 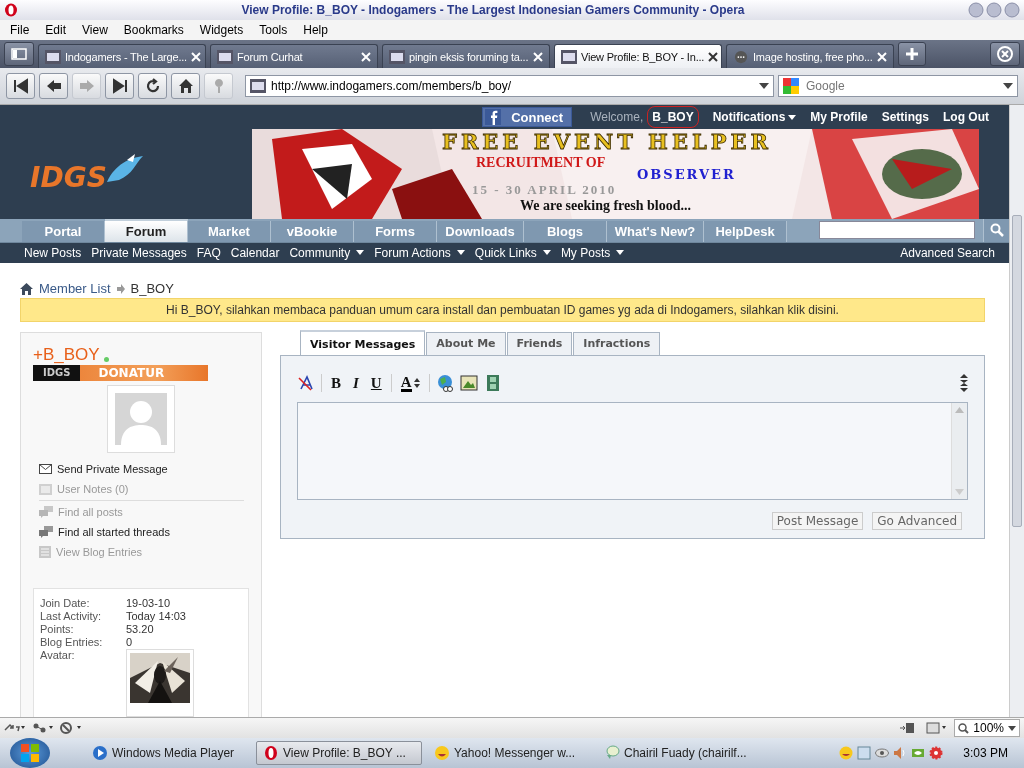 What do you see at coordinates (544, 190) in the screenshot?
I see `banner-dates: 15 - 30 APRIL 2010` at bounding box center [544, 190].